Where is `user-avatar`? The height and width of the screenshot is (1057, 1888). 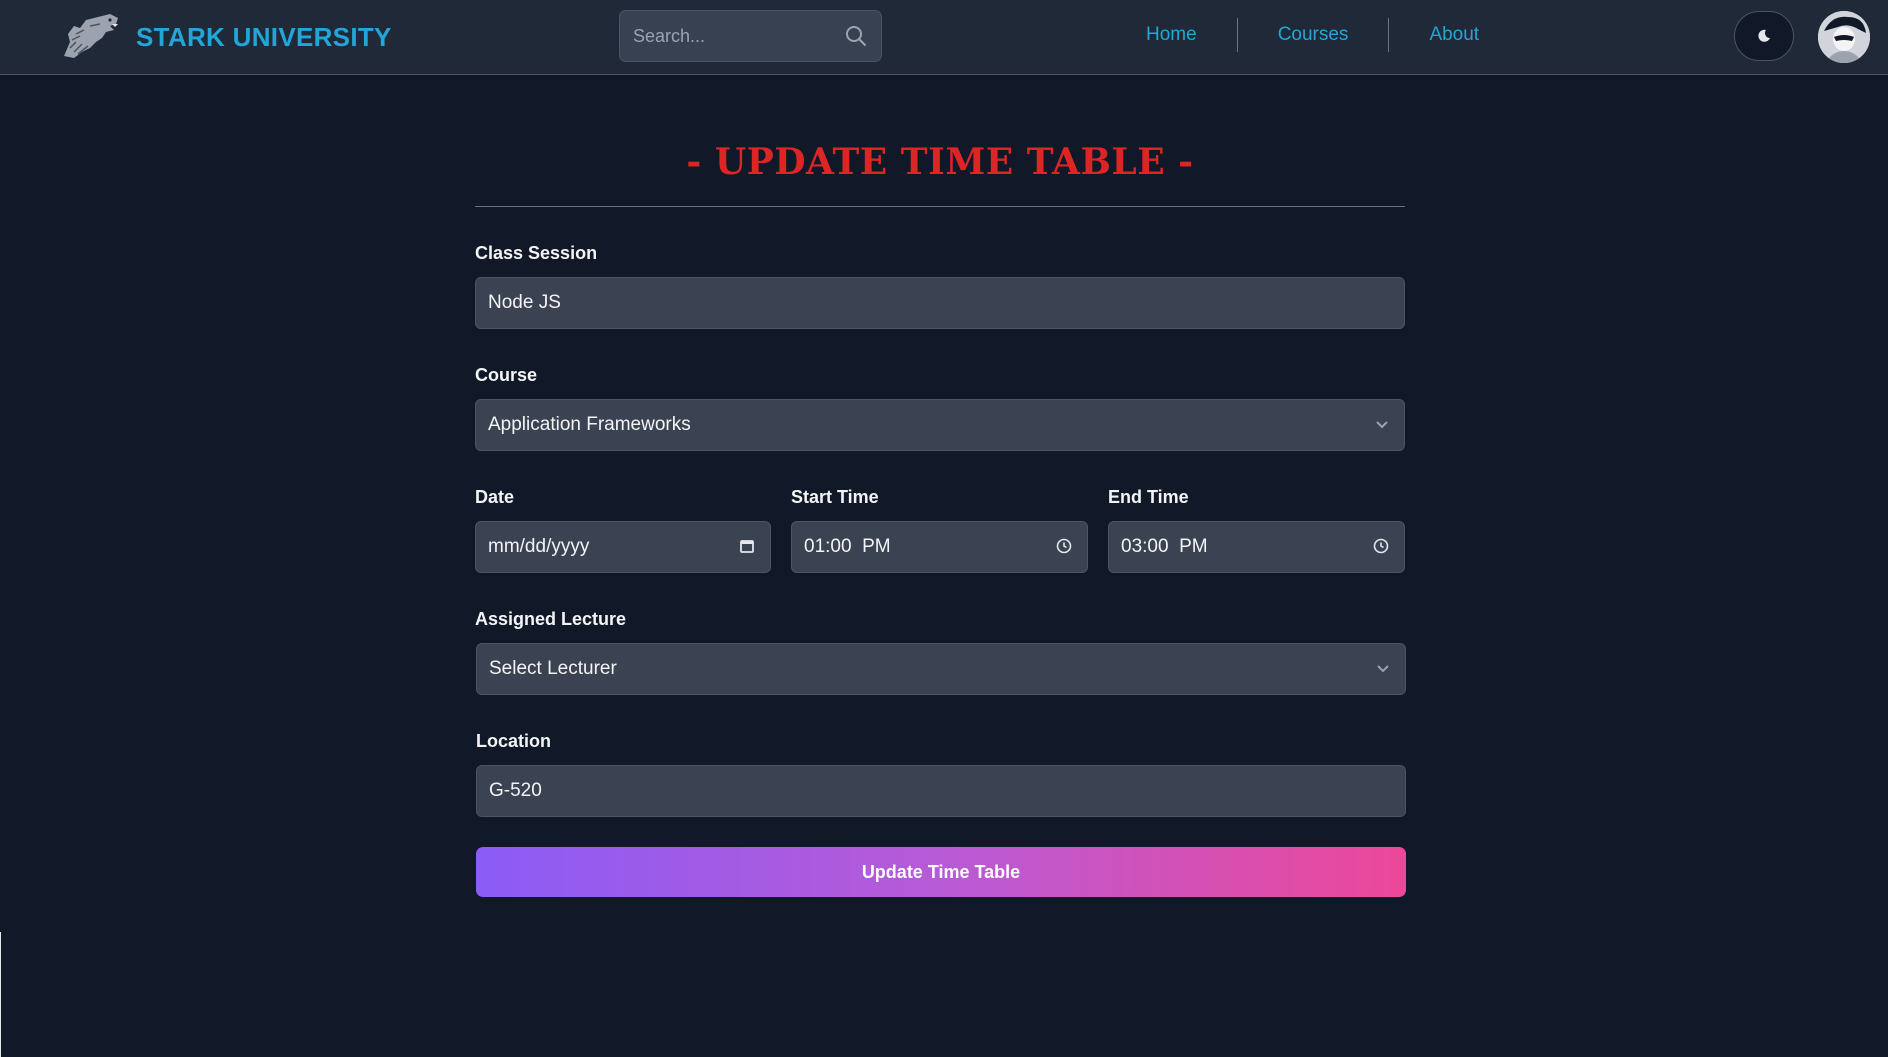 user-avatar is located at coordinates (1844, 37).